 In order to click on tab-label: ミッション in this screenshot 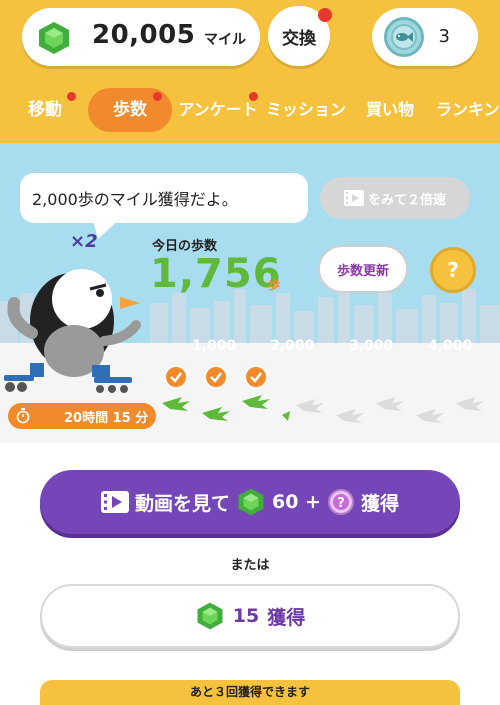, I will do `click(306, 109)`.